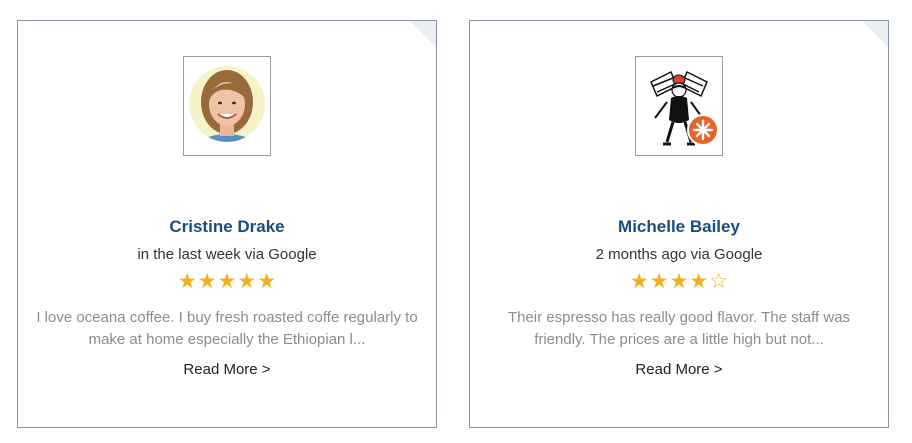 This screenshot has height=443, width=912. I want to click on review-date-source: 2 months ago via Google, so click(679, 254).